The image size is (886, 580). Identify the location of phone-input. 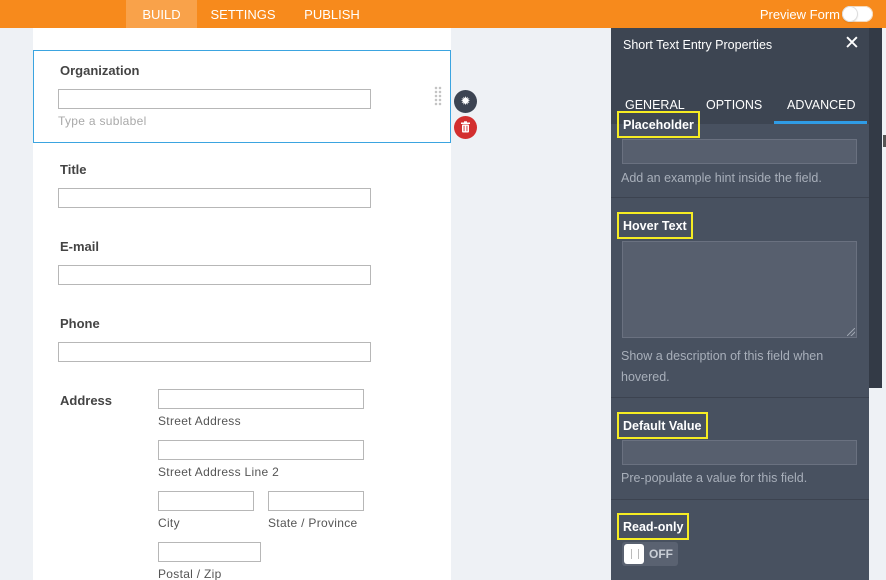
(214, 352).